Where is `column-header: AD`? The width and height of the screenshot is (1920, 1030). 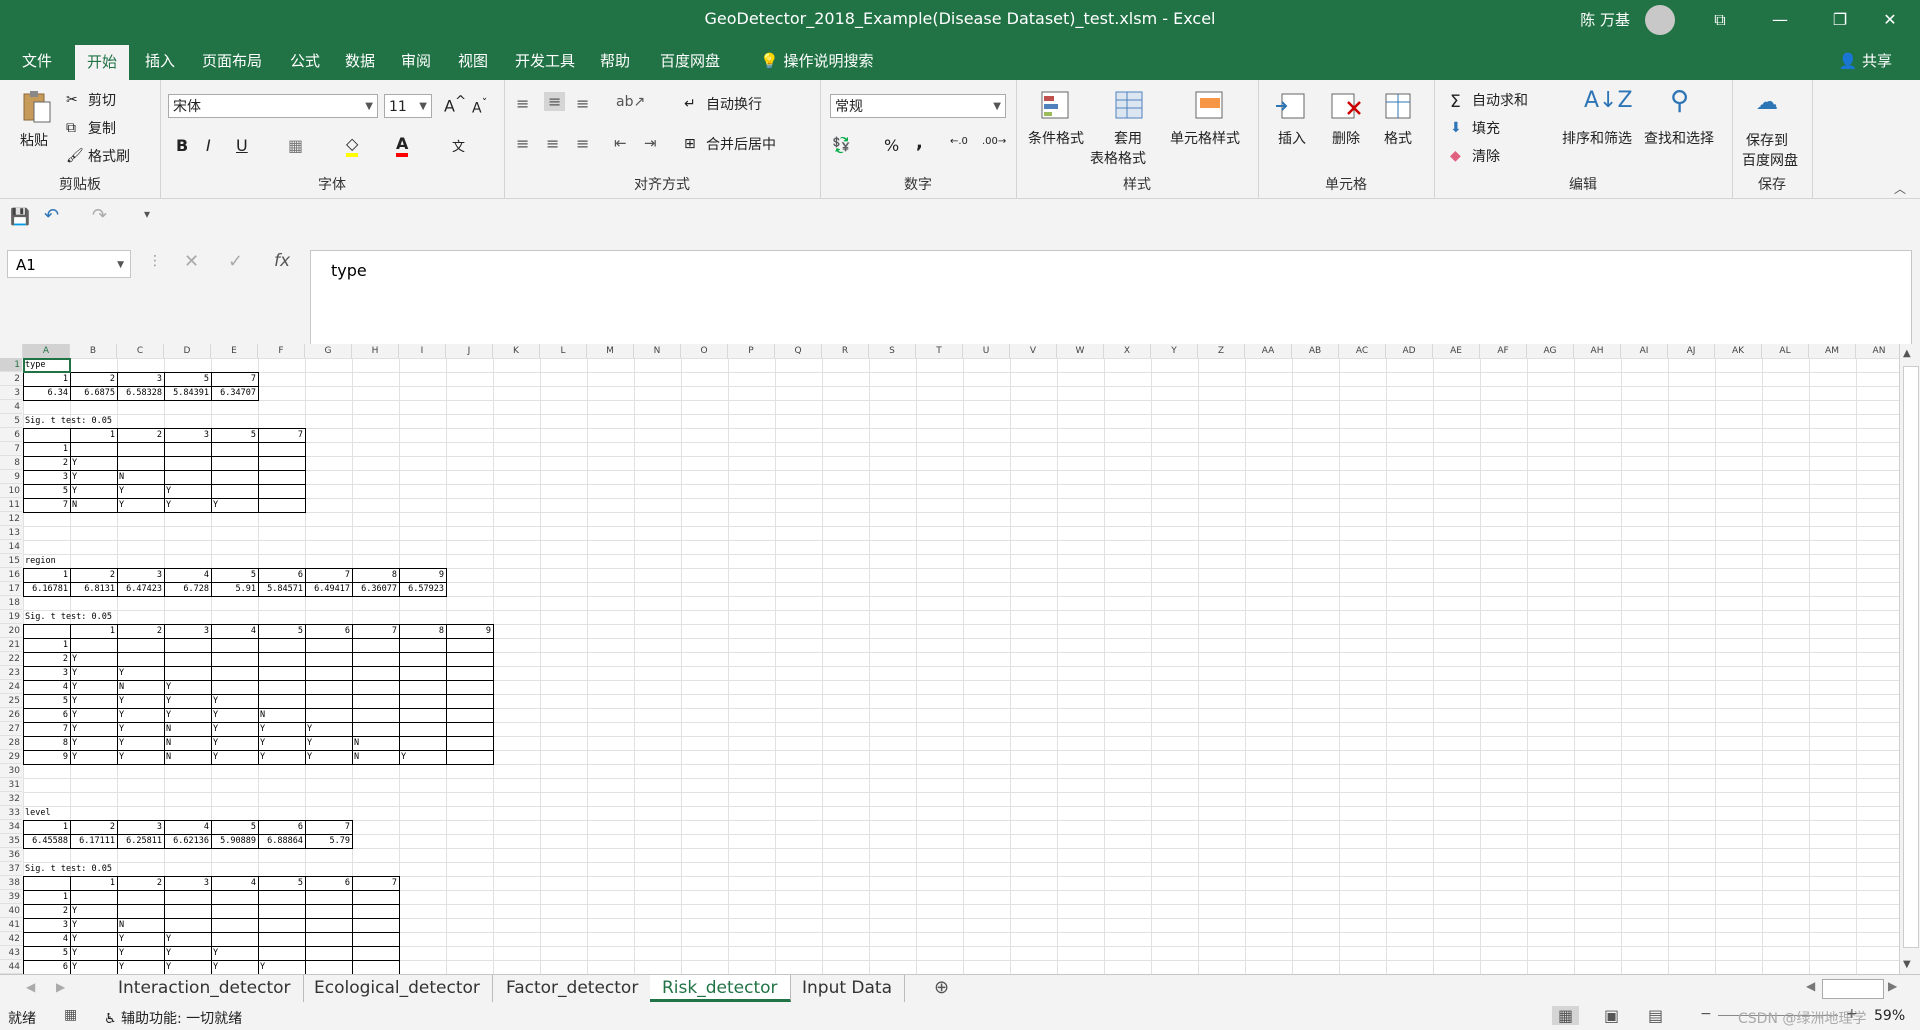 column-header: AD is located at coordinates (1409, 351).